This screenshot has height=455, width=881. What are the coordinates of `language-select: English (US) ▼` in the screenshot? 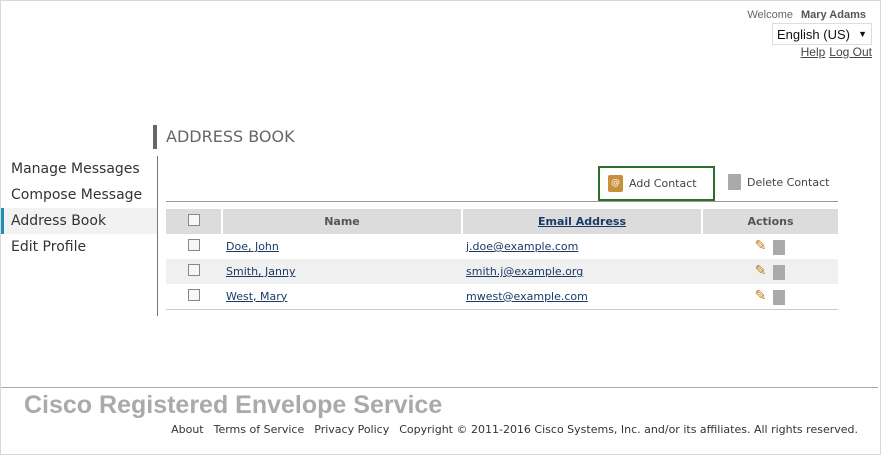 It's located at (822, 34).